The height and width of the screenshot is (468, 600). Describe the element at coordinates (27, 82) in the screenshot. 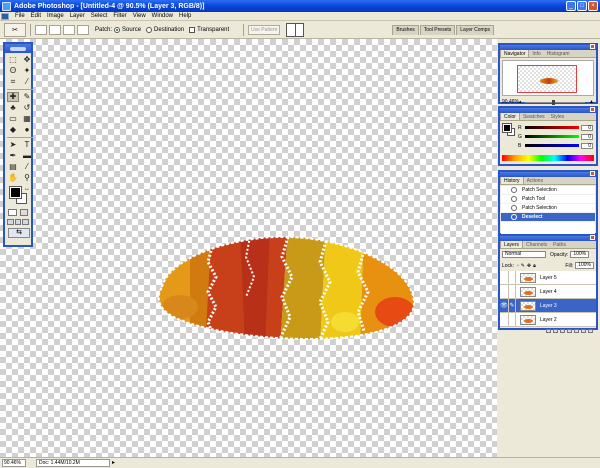

I see `slice-tool-icon: ⁄` at that location.